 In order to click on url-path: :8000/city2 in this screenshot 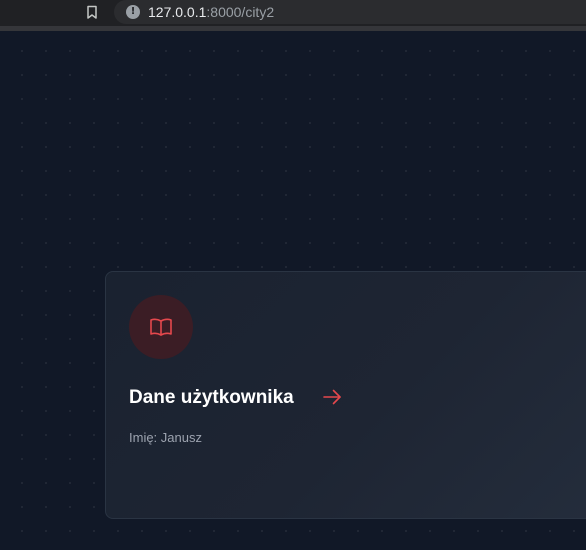, I will do `click(240, 12)`.